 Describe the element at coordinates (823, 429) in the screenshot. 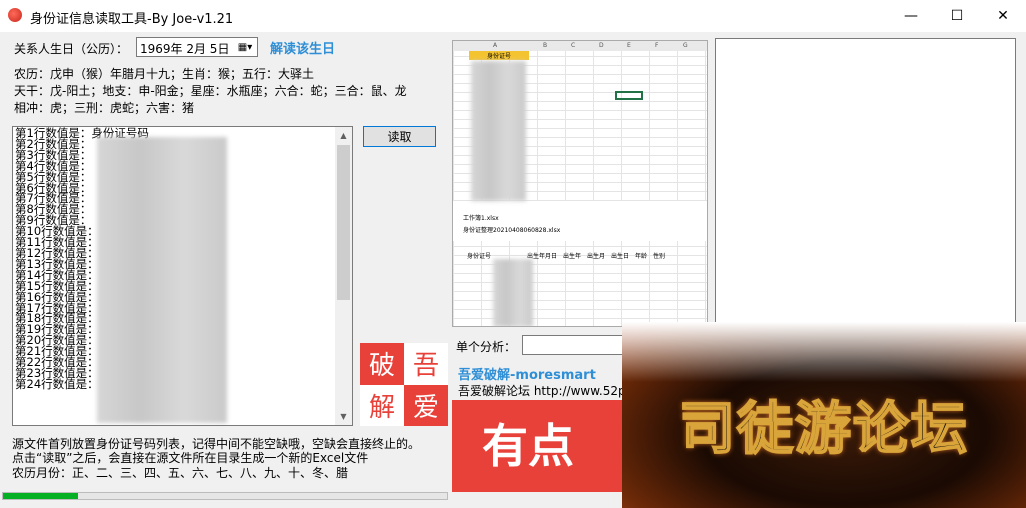

I see `forum-watermark-text: 司徒游论坛` at that location.